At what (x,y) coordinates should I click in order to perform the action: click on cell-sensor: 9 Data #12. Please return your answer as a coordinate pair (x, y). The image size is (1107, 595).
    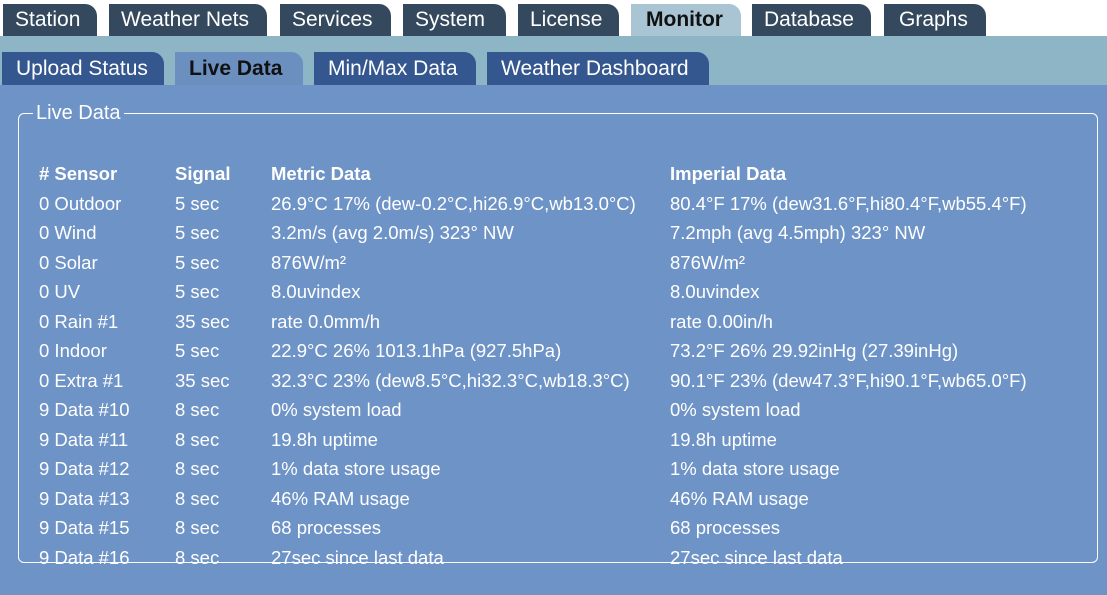
    Looking at the image, I should click on (84, 468).